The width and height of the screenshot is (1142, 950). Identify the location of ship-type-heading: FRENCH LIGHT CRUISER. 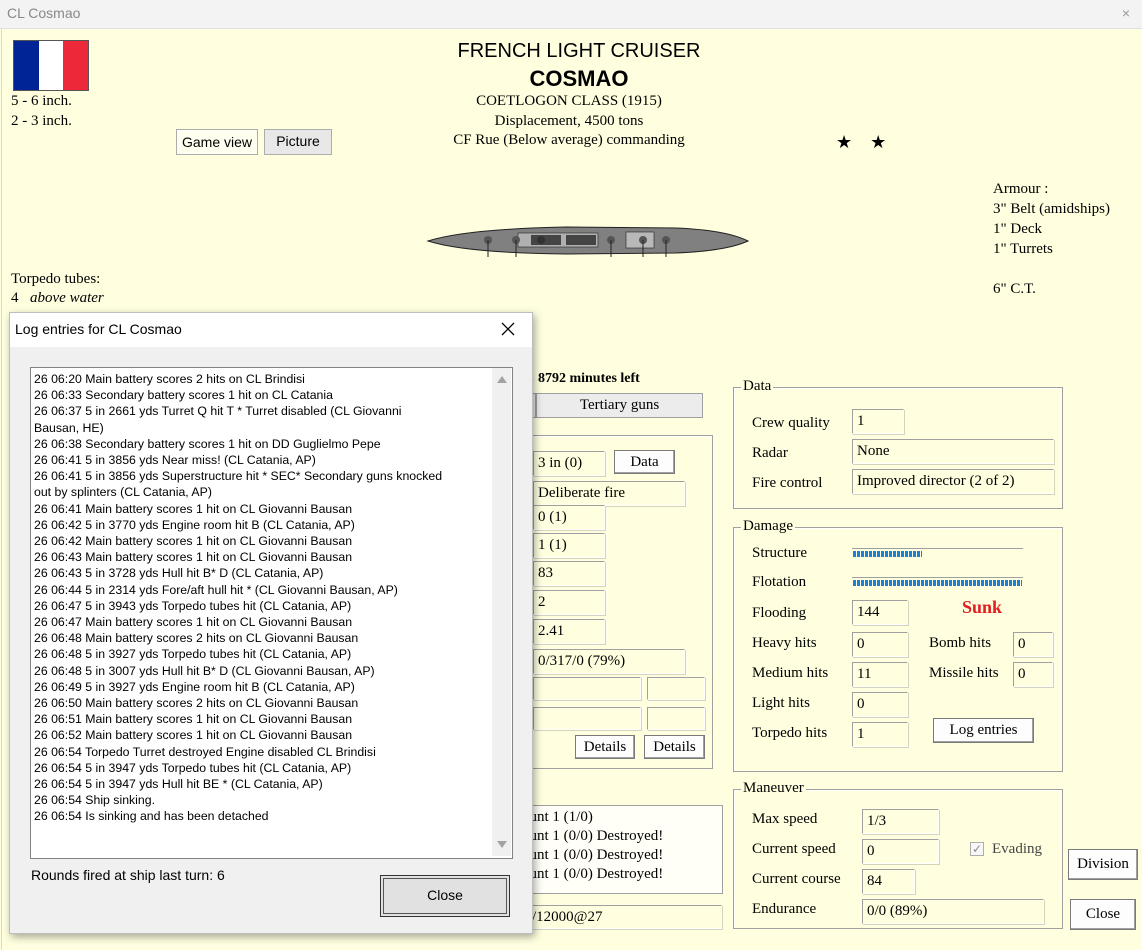
(579, 51).